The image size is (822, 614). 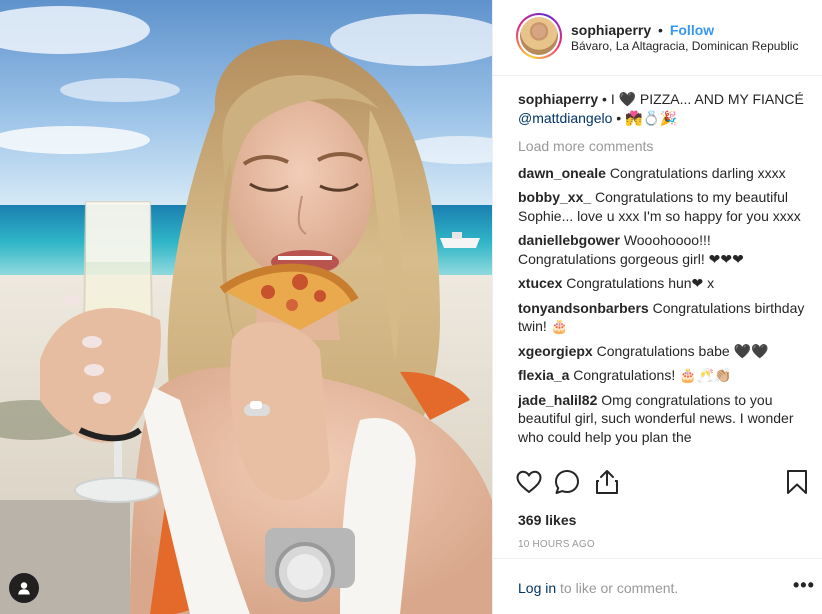 What do you see at coordinates (539, 36) in the screenshot?
I see `avatar` at bounding box center [539, 36].